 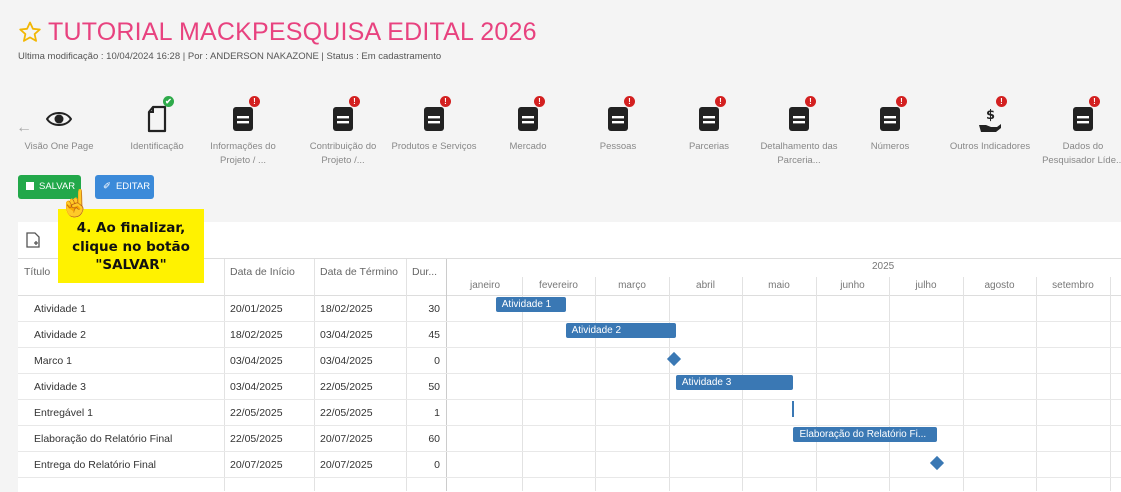 What do you see at coordinates (569, 387) in the screenshot?
I see `table-row: Atividade 3 03/04/2025 22/05/2025 50` at bounding box center [569, 387].